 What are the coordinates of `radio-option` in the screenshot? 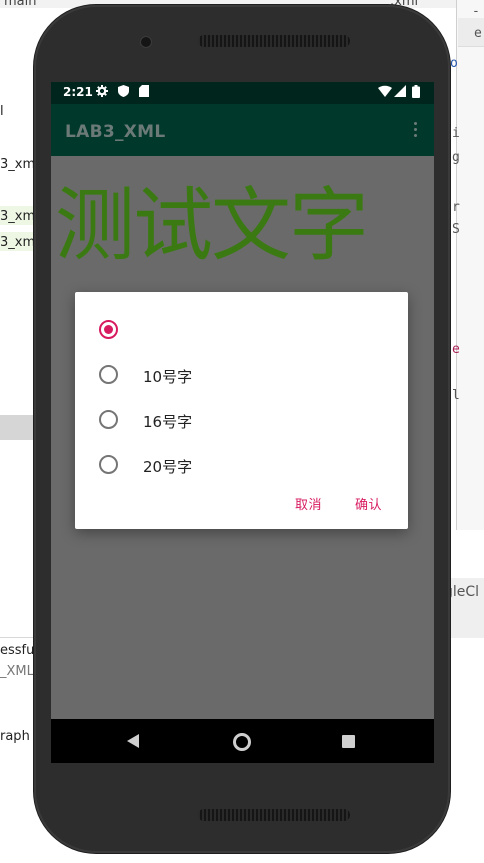 It's located at (241, 330).